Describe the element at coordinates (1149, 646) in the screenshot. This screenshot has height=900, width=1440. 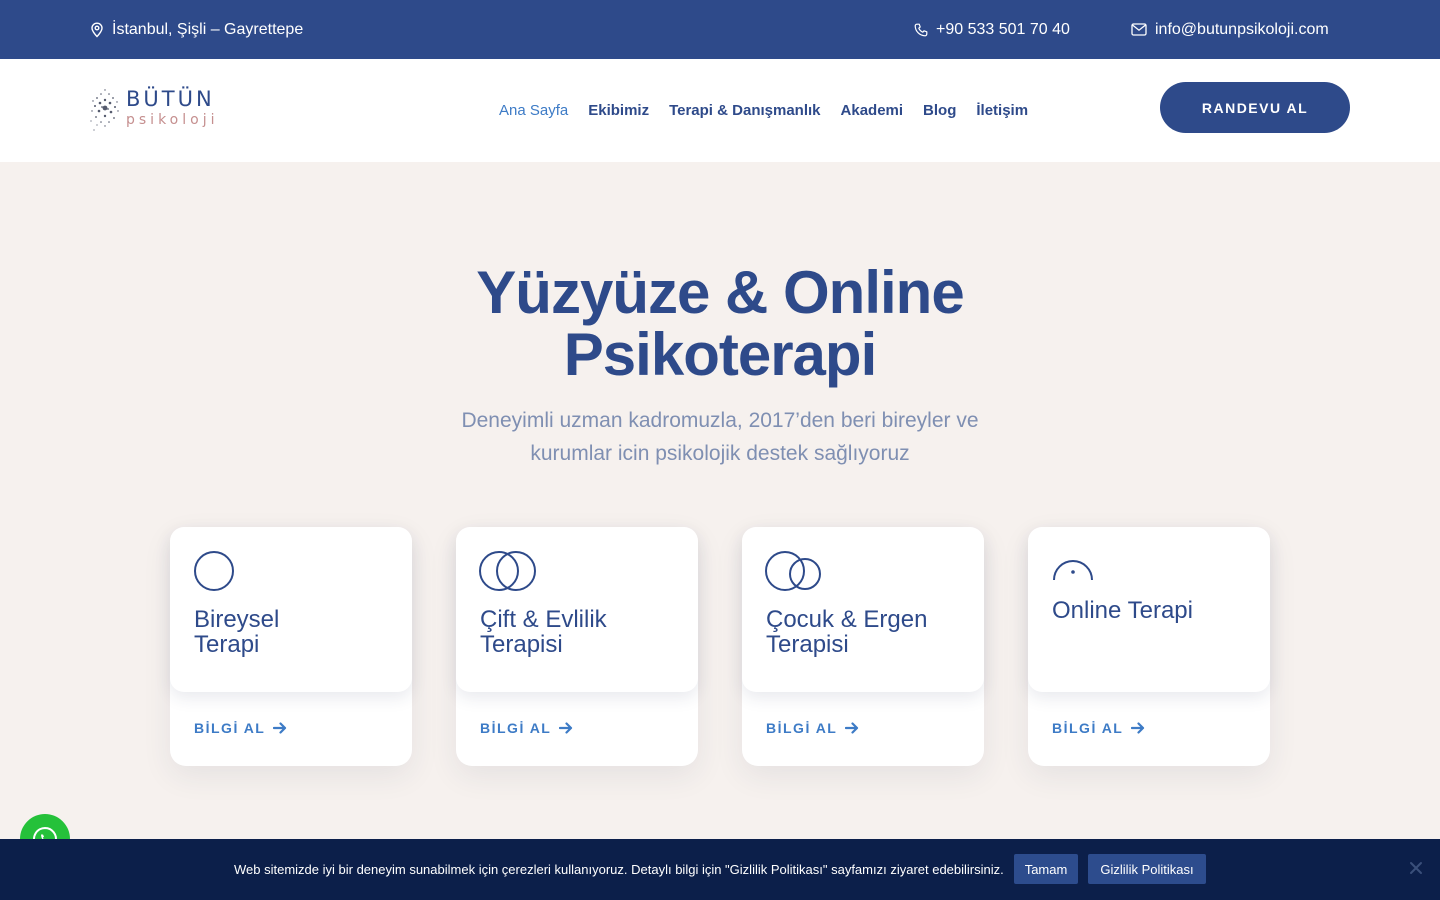
I see `service-card-online: Online Terapi BİLGİ AL` at that location.